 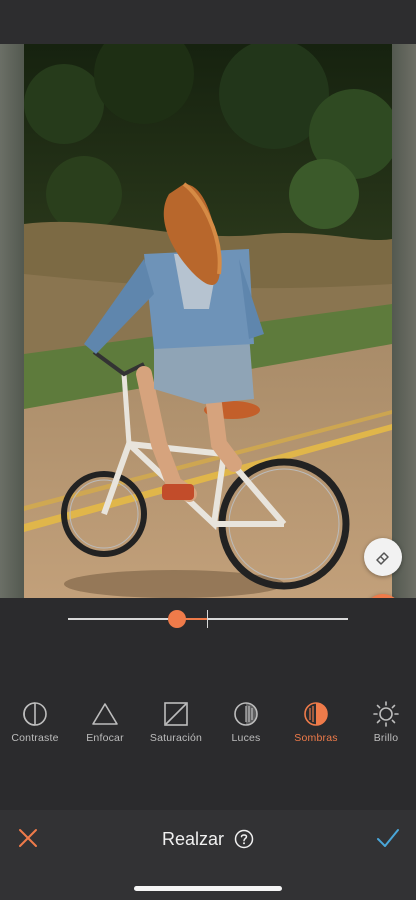 What do you see at coordinates (386, 714) in the screenshot?
I see `brightness-sun-icon` at bounding box center [386, 714].